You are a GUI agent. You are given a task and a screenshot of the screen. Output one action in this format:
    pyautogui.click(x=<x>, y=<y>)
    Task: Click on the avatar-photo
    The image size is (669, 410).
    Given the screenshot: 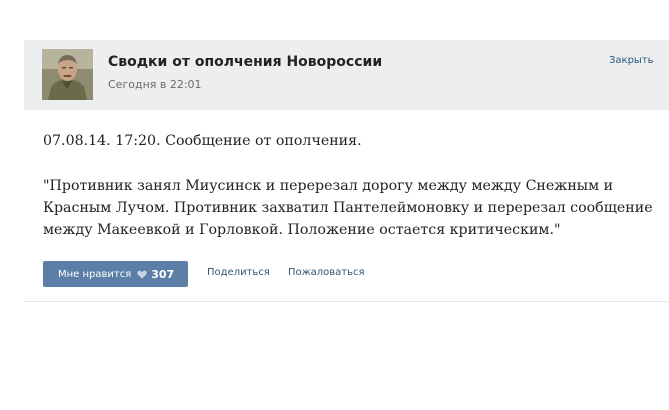 What is the action you would take?
    pyautogui.click(x=67, y=74)
    